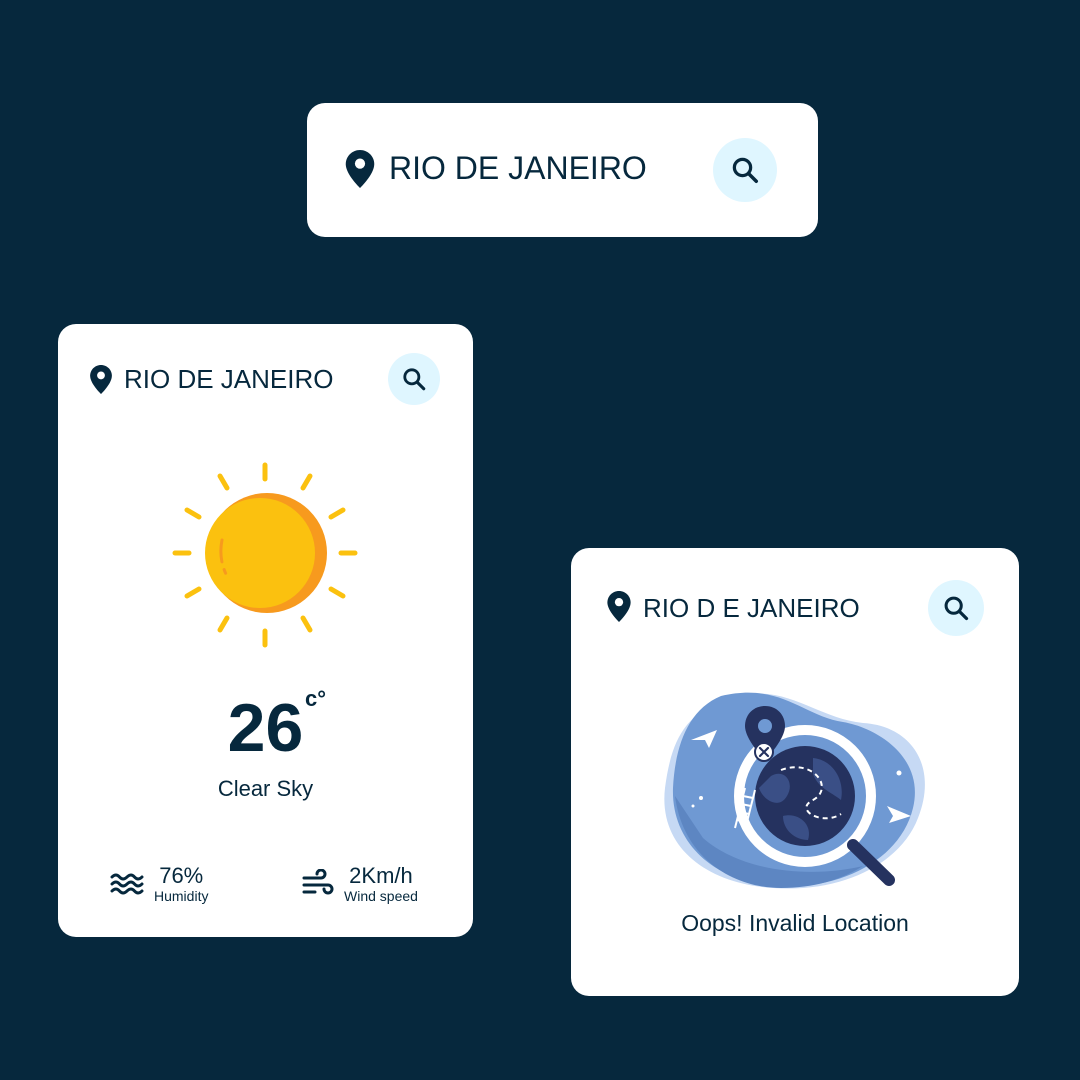 The height and width of the screenshot is (1080, 1080). What do you see at coordinates (381, 875) in the screenshot?
I see `wind-value: 2Km/h` at bounding box center [381, 875].